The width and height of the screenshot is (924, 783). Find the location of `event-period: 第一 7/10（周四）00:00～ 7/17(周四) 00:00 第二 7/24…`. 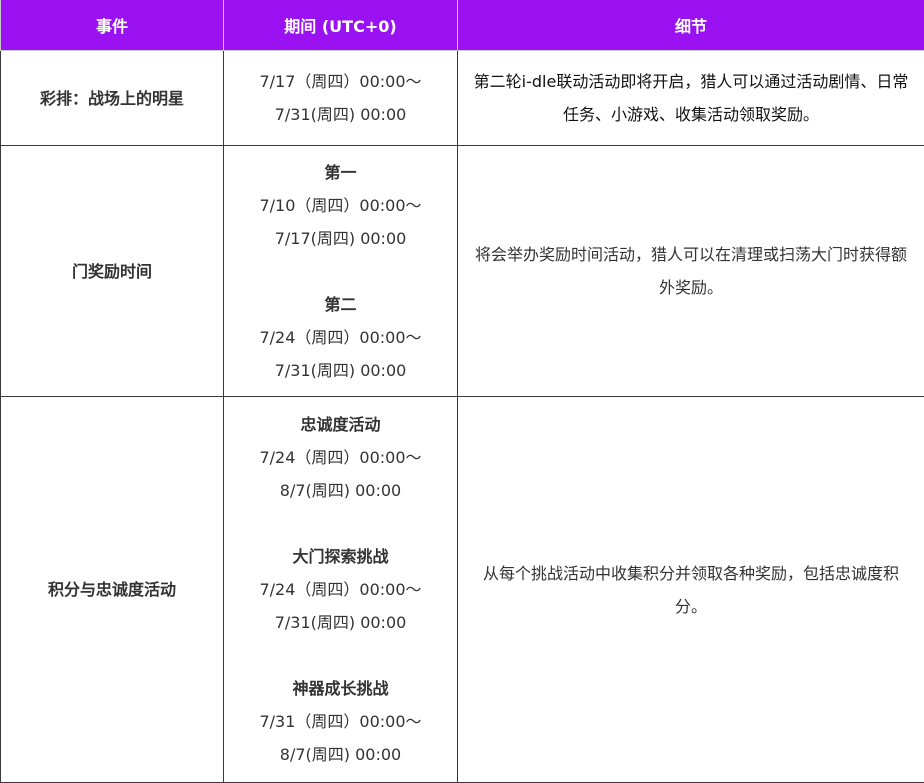

event-period: 第一 7/10（周四）00:00～ 7/17(周四) 00:00 第二 7/24… is located at coordinates (341, 271).